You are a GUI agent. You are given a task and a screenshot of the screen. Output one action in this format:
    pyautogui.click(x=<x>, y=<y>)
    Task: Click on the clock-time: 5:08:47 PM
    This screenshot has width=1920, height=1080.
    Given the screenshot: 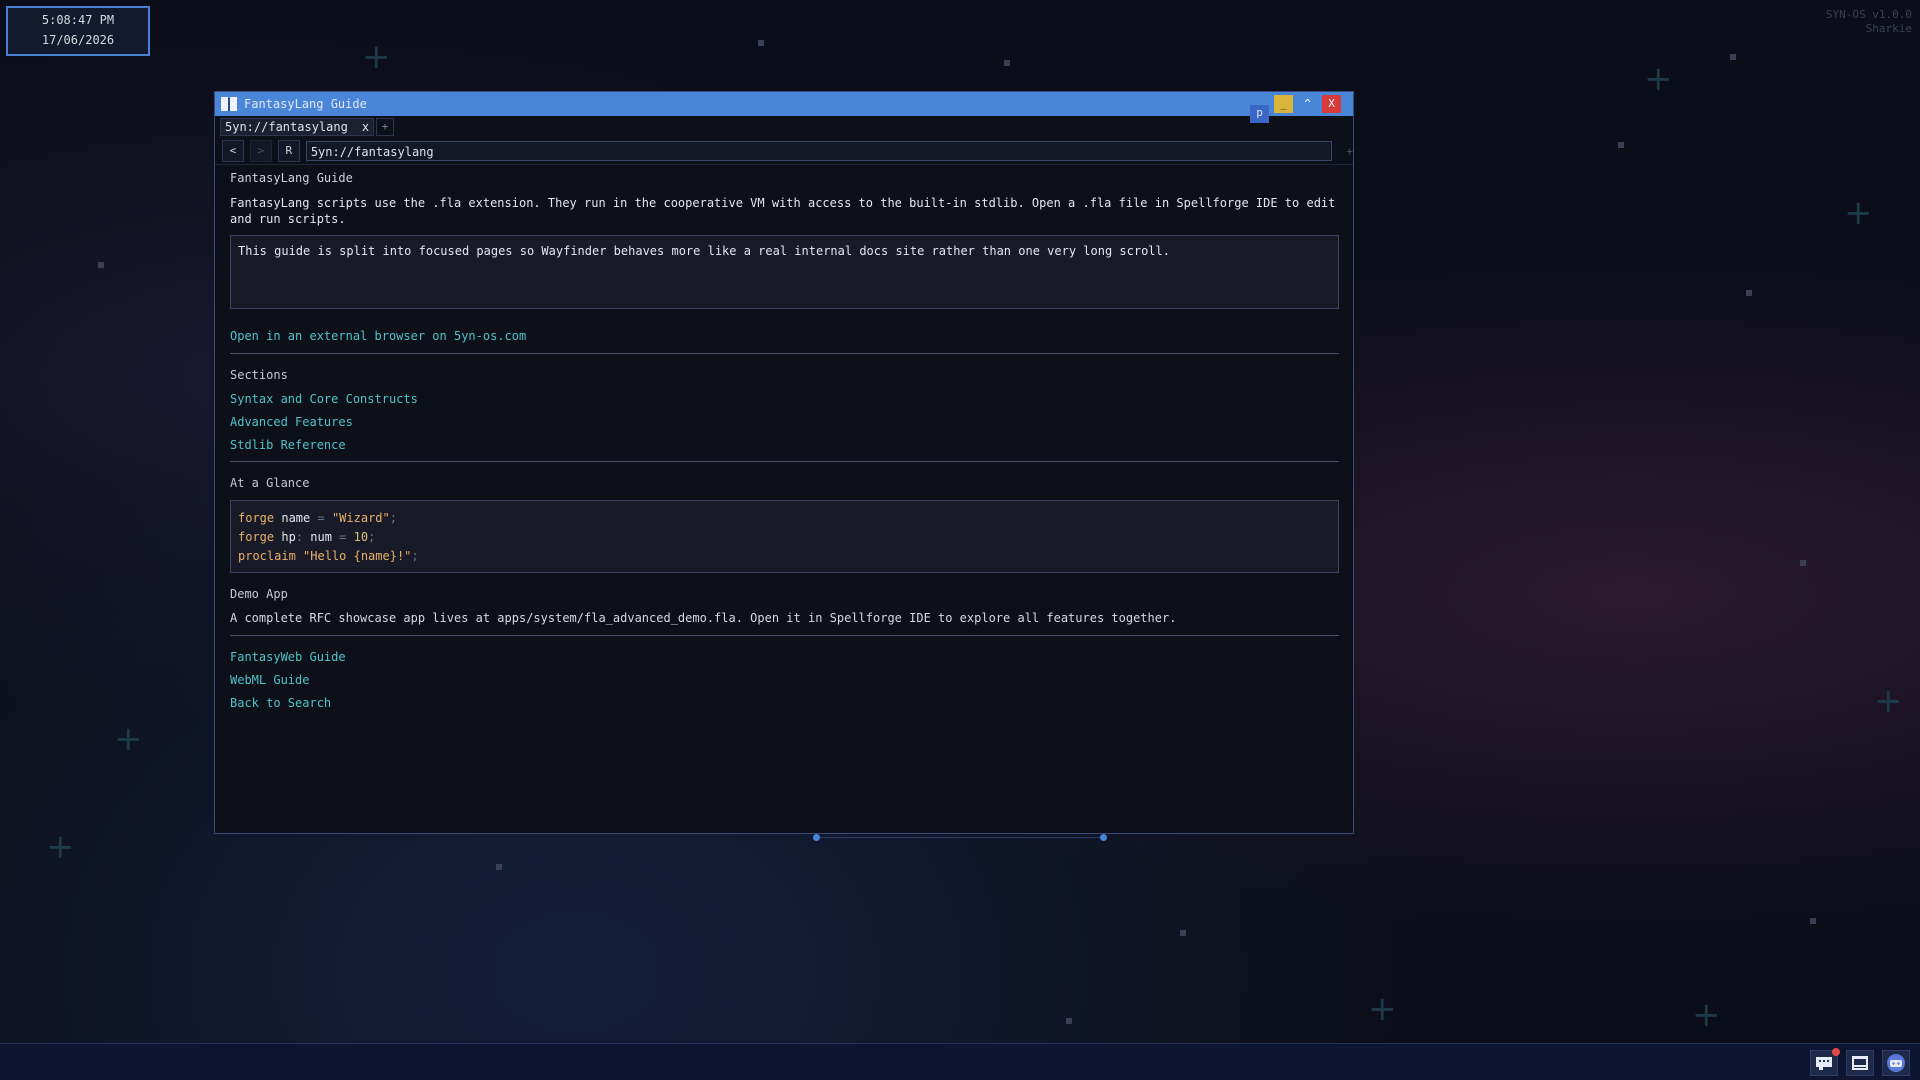 What is the action you would take?
    pyautogui.click(x=78, y=20)
    